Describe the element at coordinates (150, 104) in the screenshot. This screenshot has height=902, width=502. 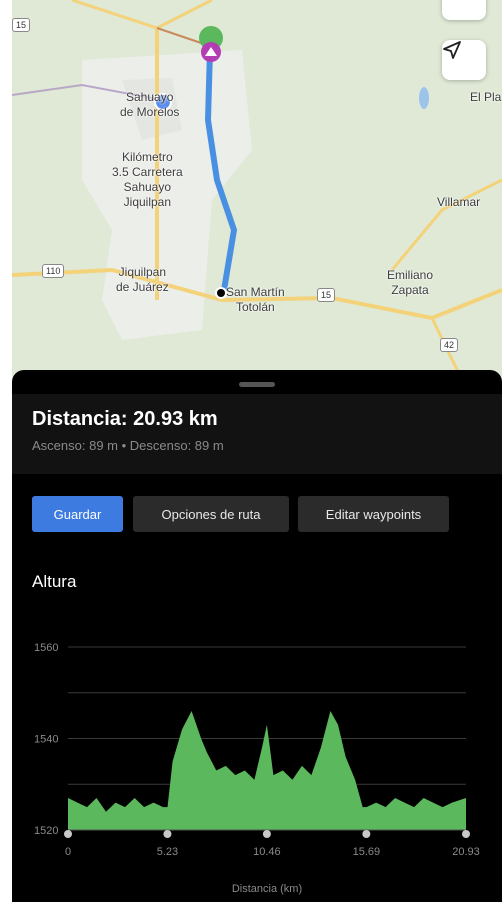
I see `label-sahuayo: Sahuayo de Morelos` at that location.